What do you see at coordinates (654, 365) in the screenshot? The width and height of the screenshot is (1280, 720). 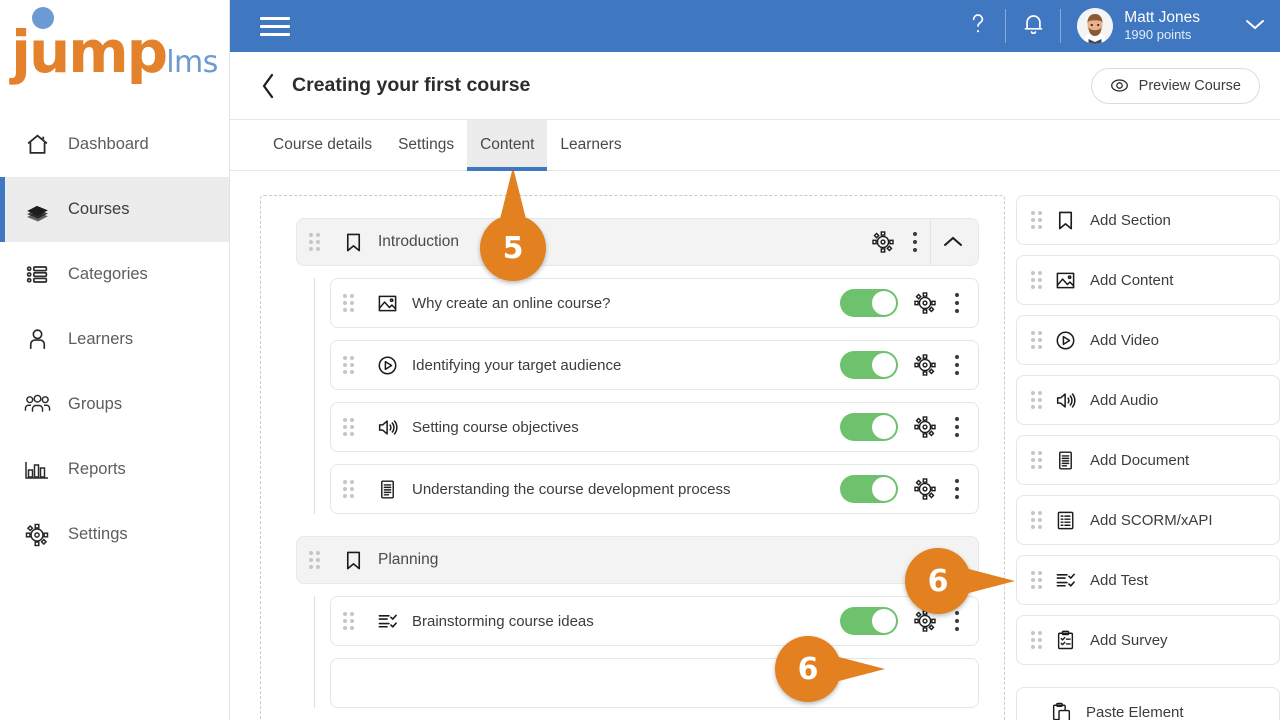 I see `content-item-row: Identifying your target audience` at bounding box center [654, 365].